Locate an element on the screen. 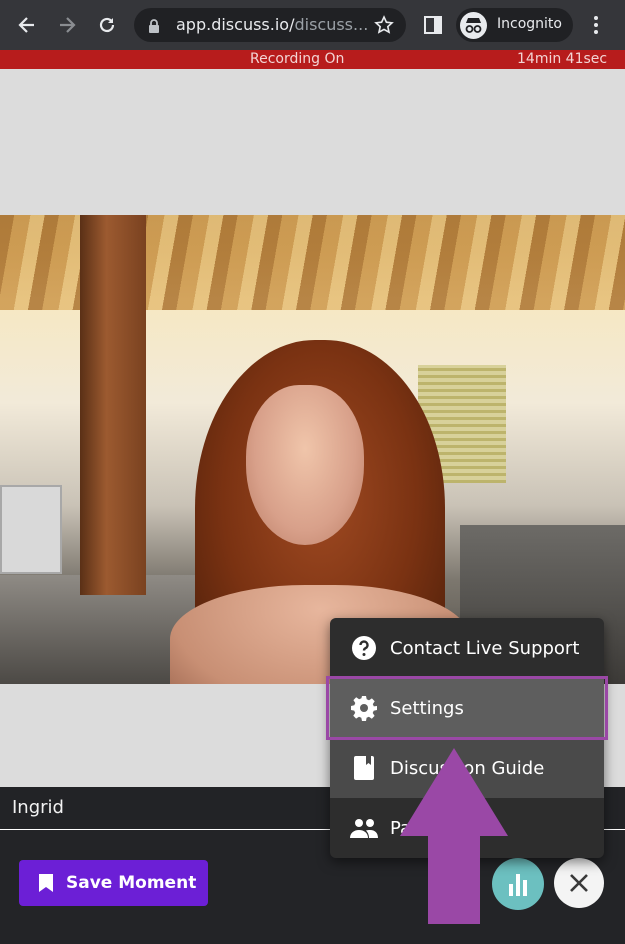  participant-face is located at coordinates (305, 465).